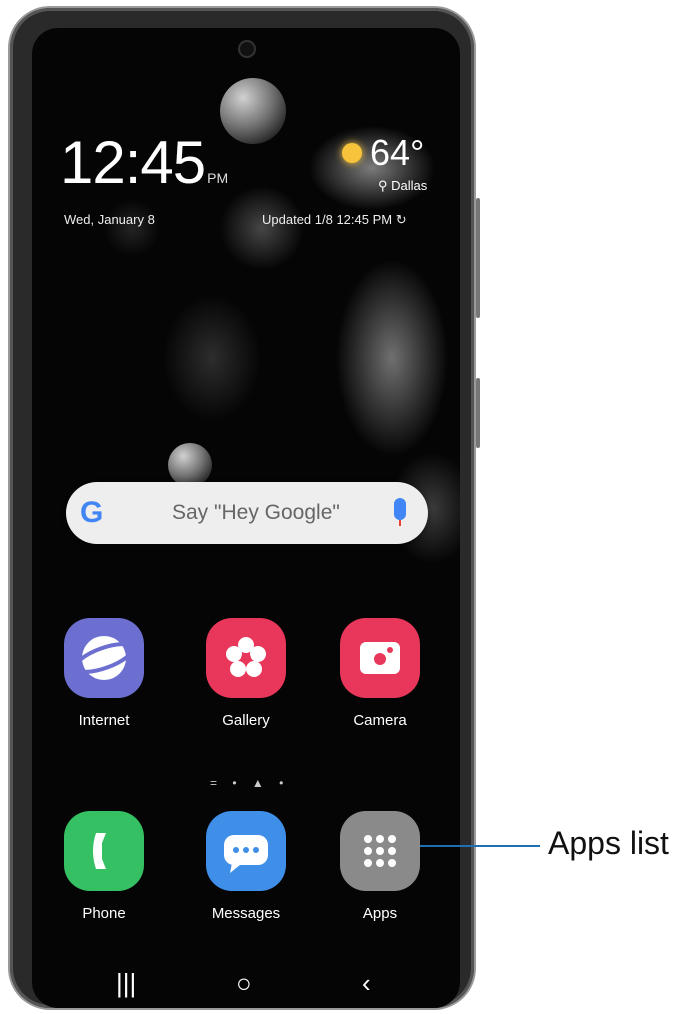  I want to click on app-apps: Apps, so click(380, 866).